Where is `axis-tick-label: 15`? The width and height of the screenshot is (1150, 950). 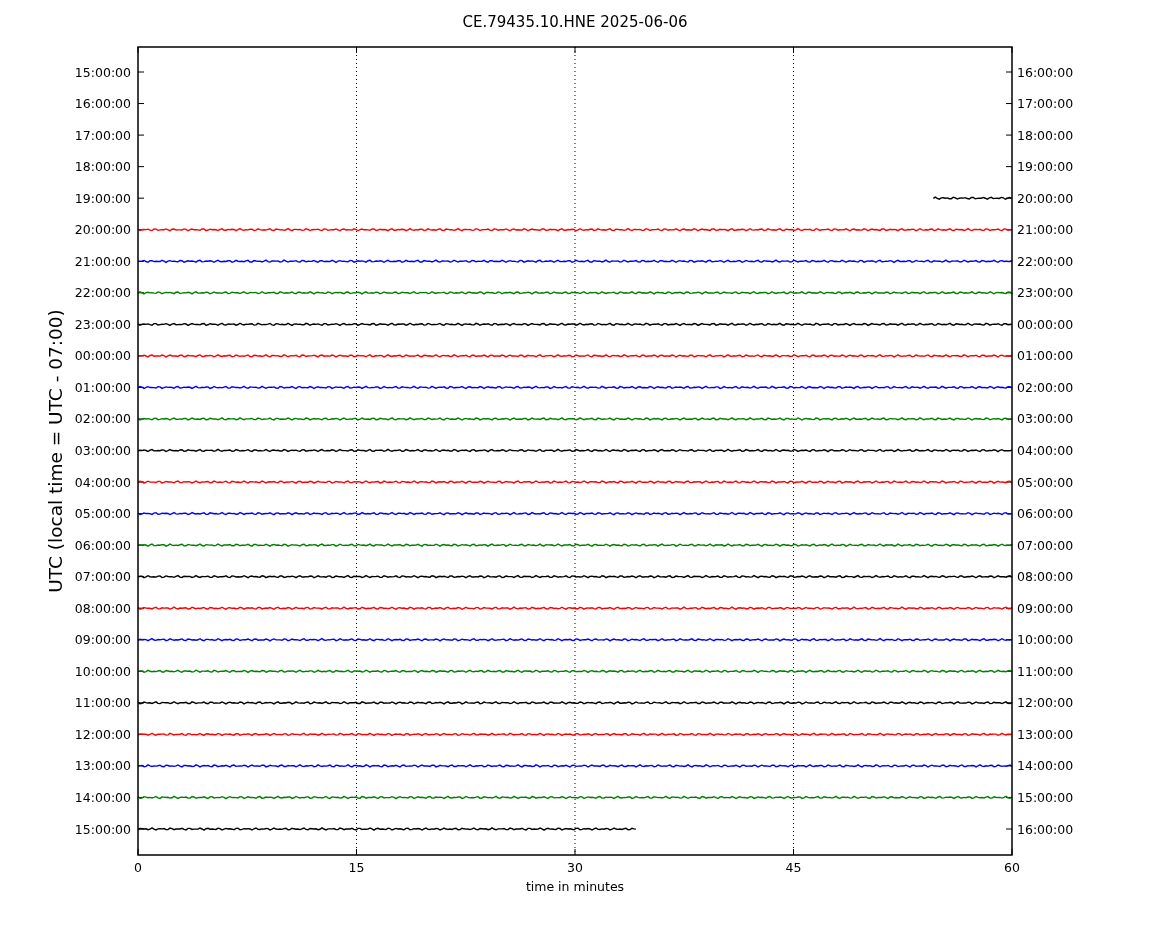
axis-tick-label: 15 is located at coordinates (356, 867).